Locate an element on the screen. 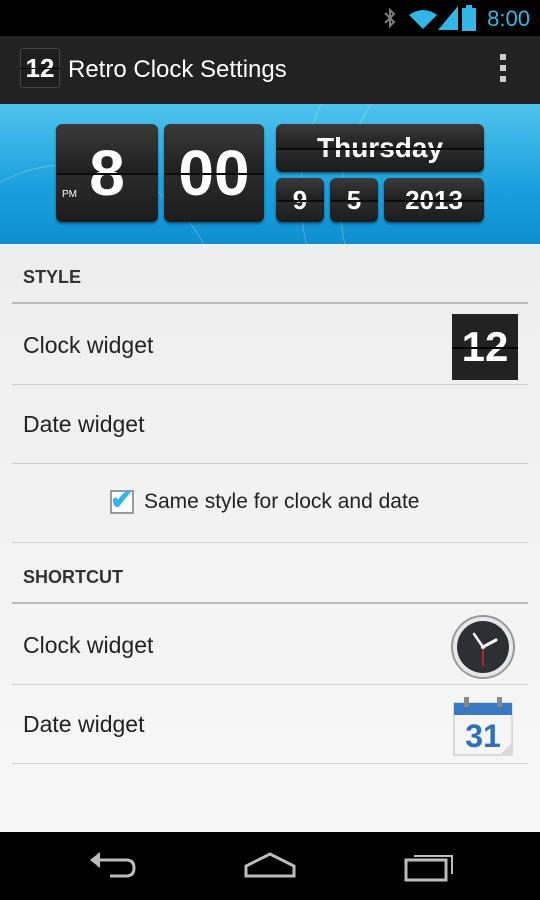 This screenshot has height=900, width=540. bluetooth-icon is located at coordinates (390, 18).